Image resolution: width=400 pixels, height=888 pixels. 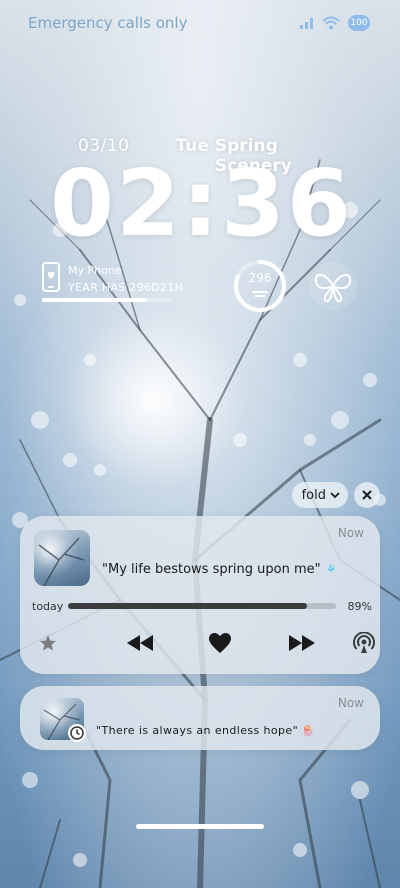 I want to click on clock-time: 02:36, so click(x=201, y=203).